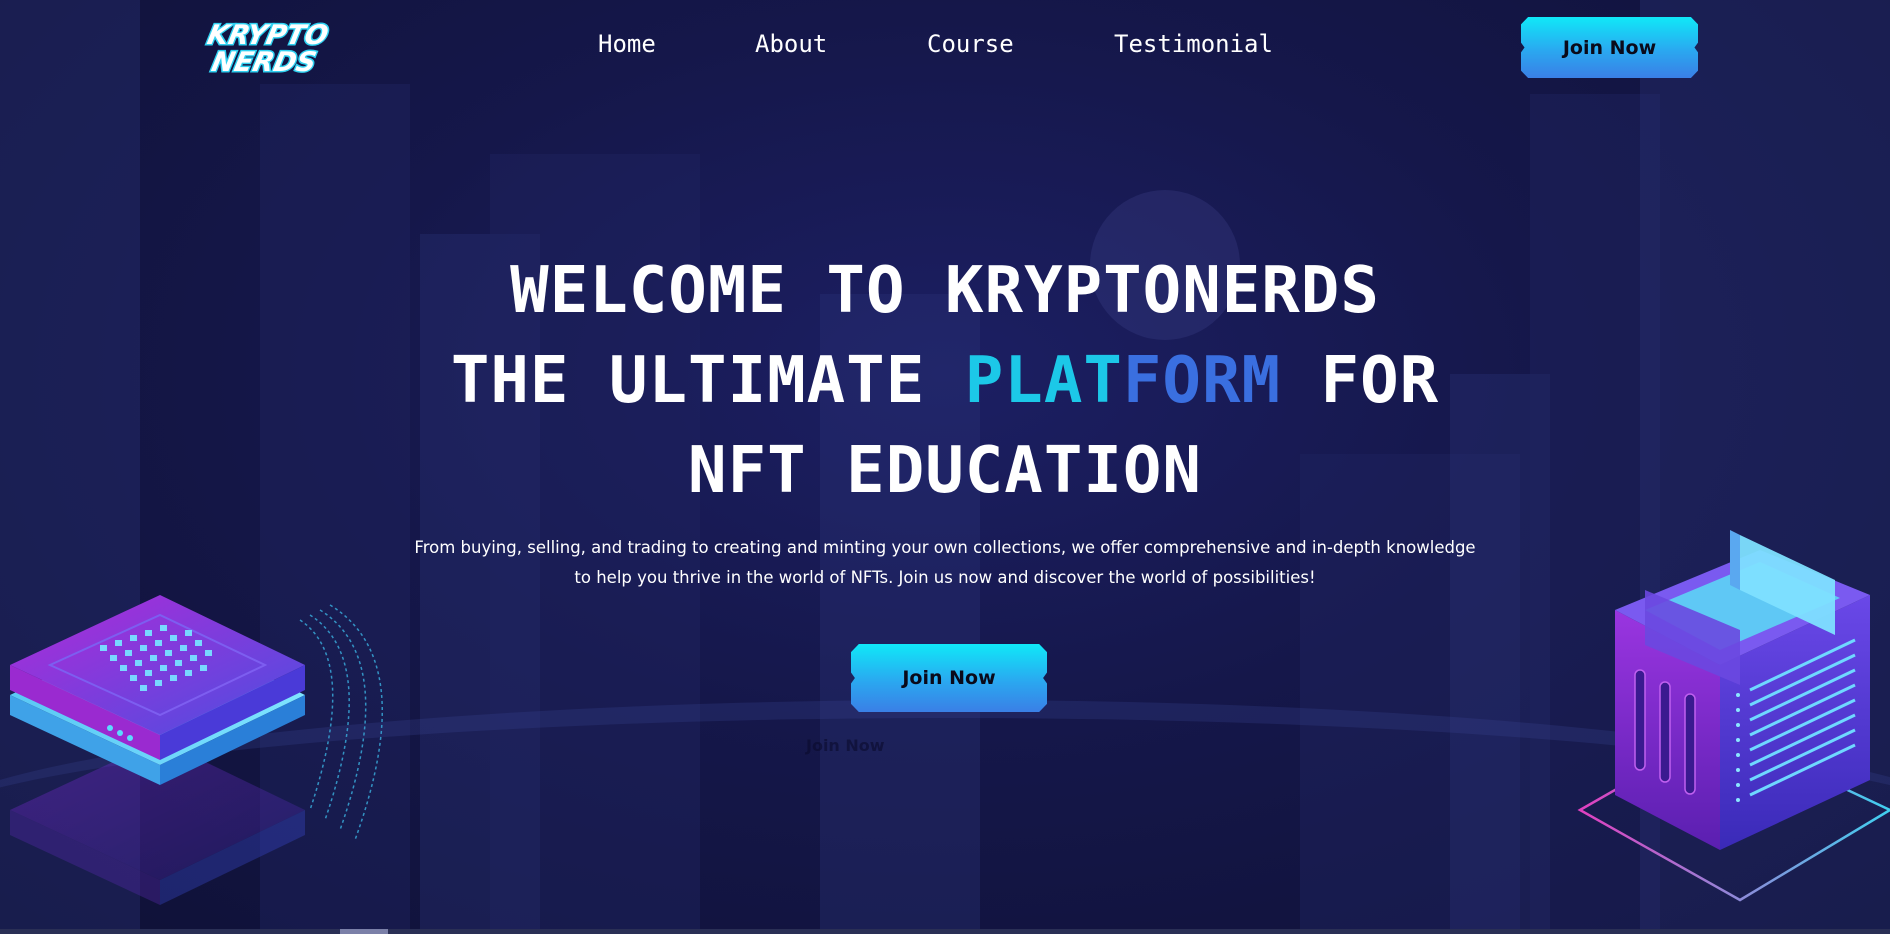  Describe the element at coordinates (1730, 710) in the screenshot. I see `isometric-data-tower-icon` at that location.